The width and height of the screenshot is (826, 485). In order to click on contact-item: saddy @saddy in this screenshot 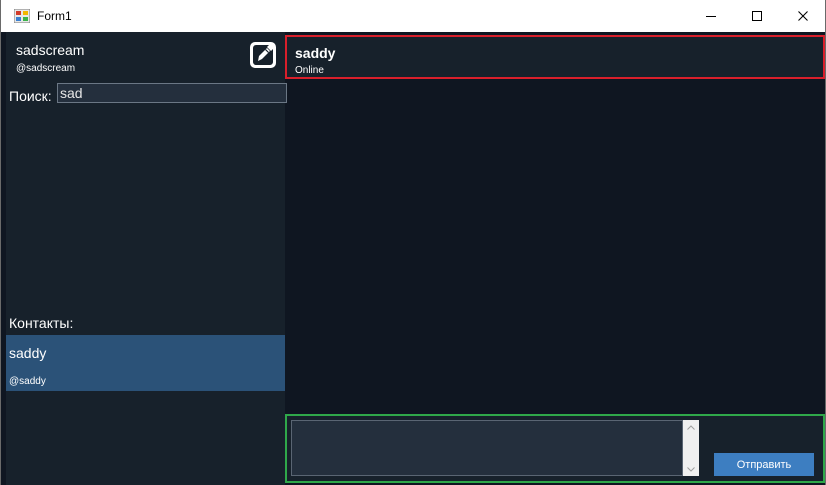, I will do `click(145, 363)`.